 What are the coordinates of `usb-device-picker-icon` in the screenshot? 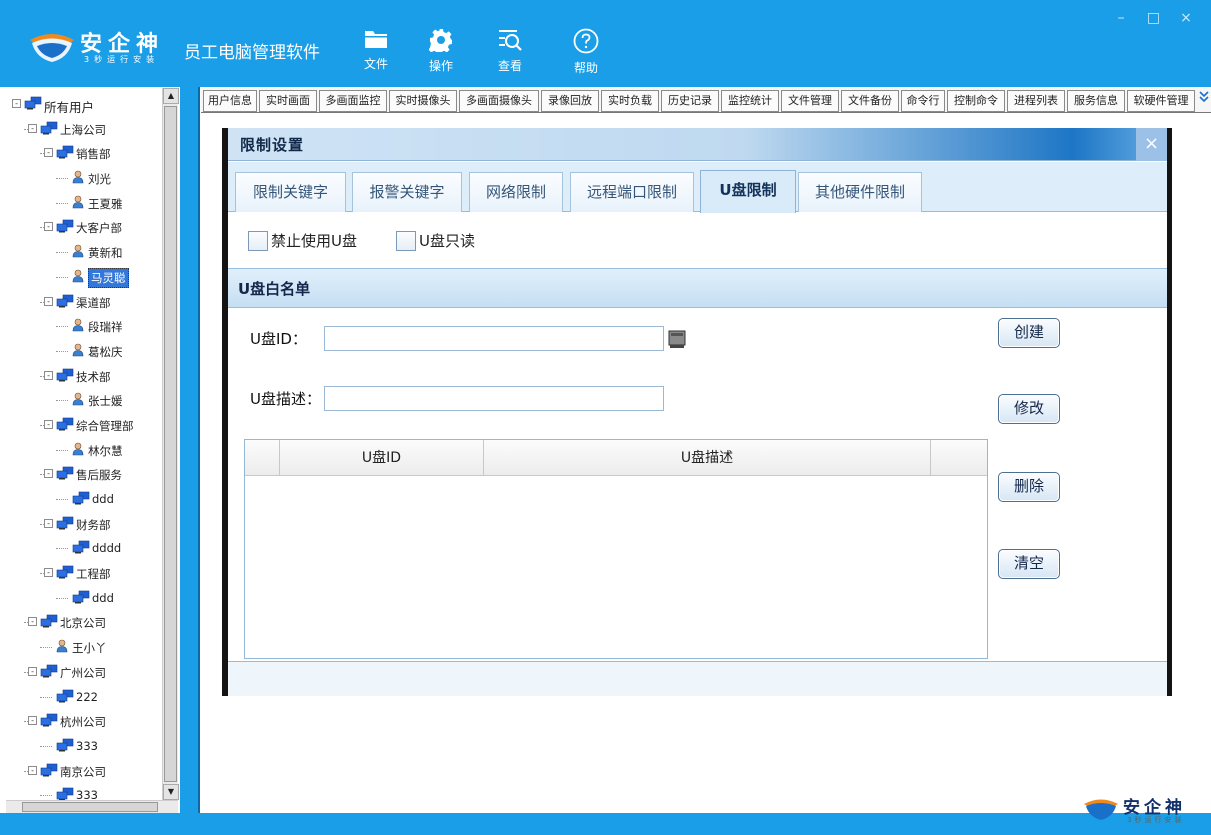 It's located at (677, 339).